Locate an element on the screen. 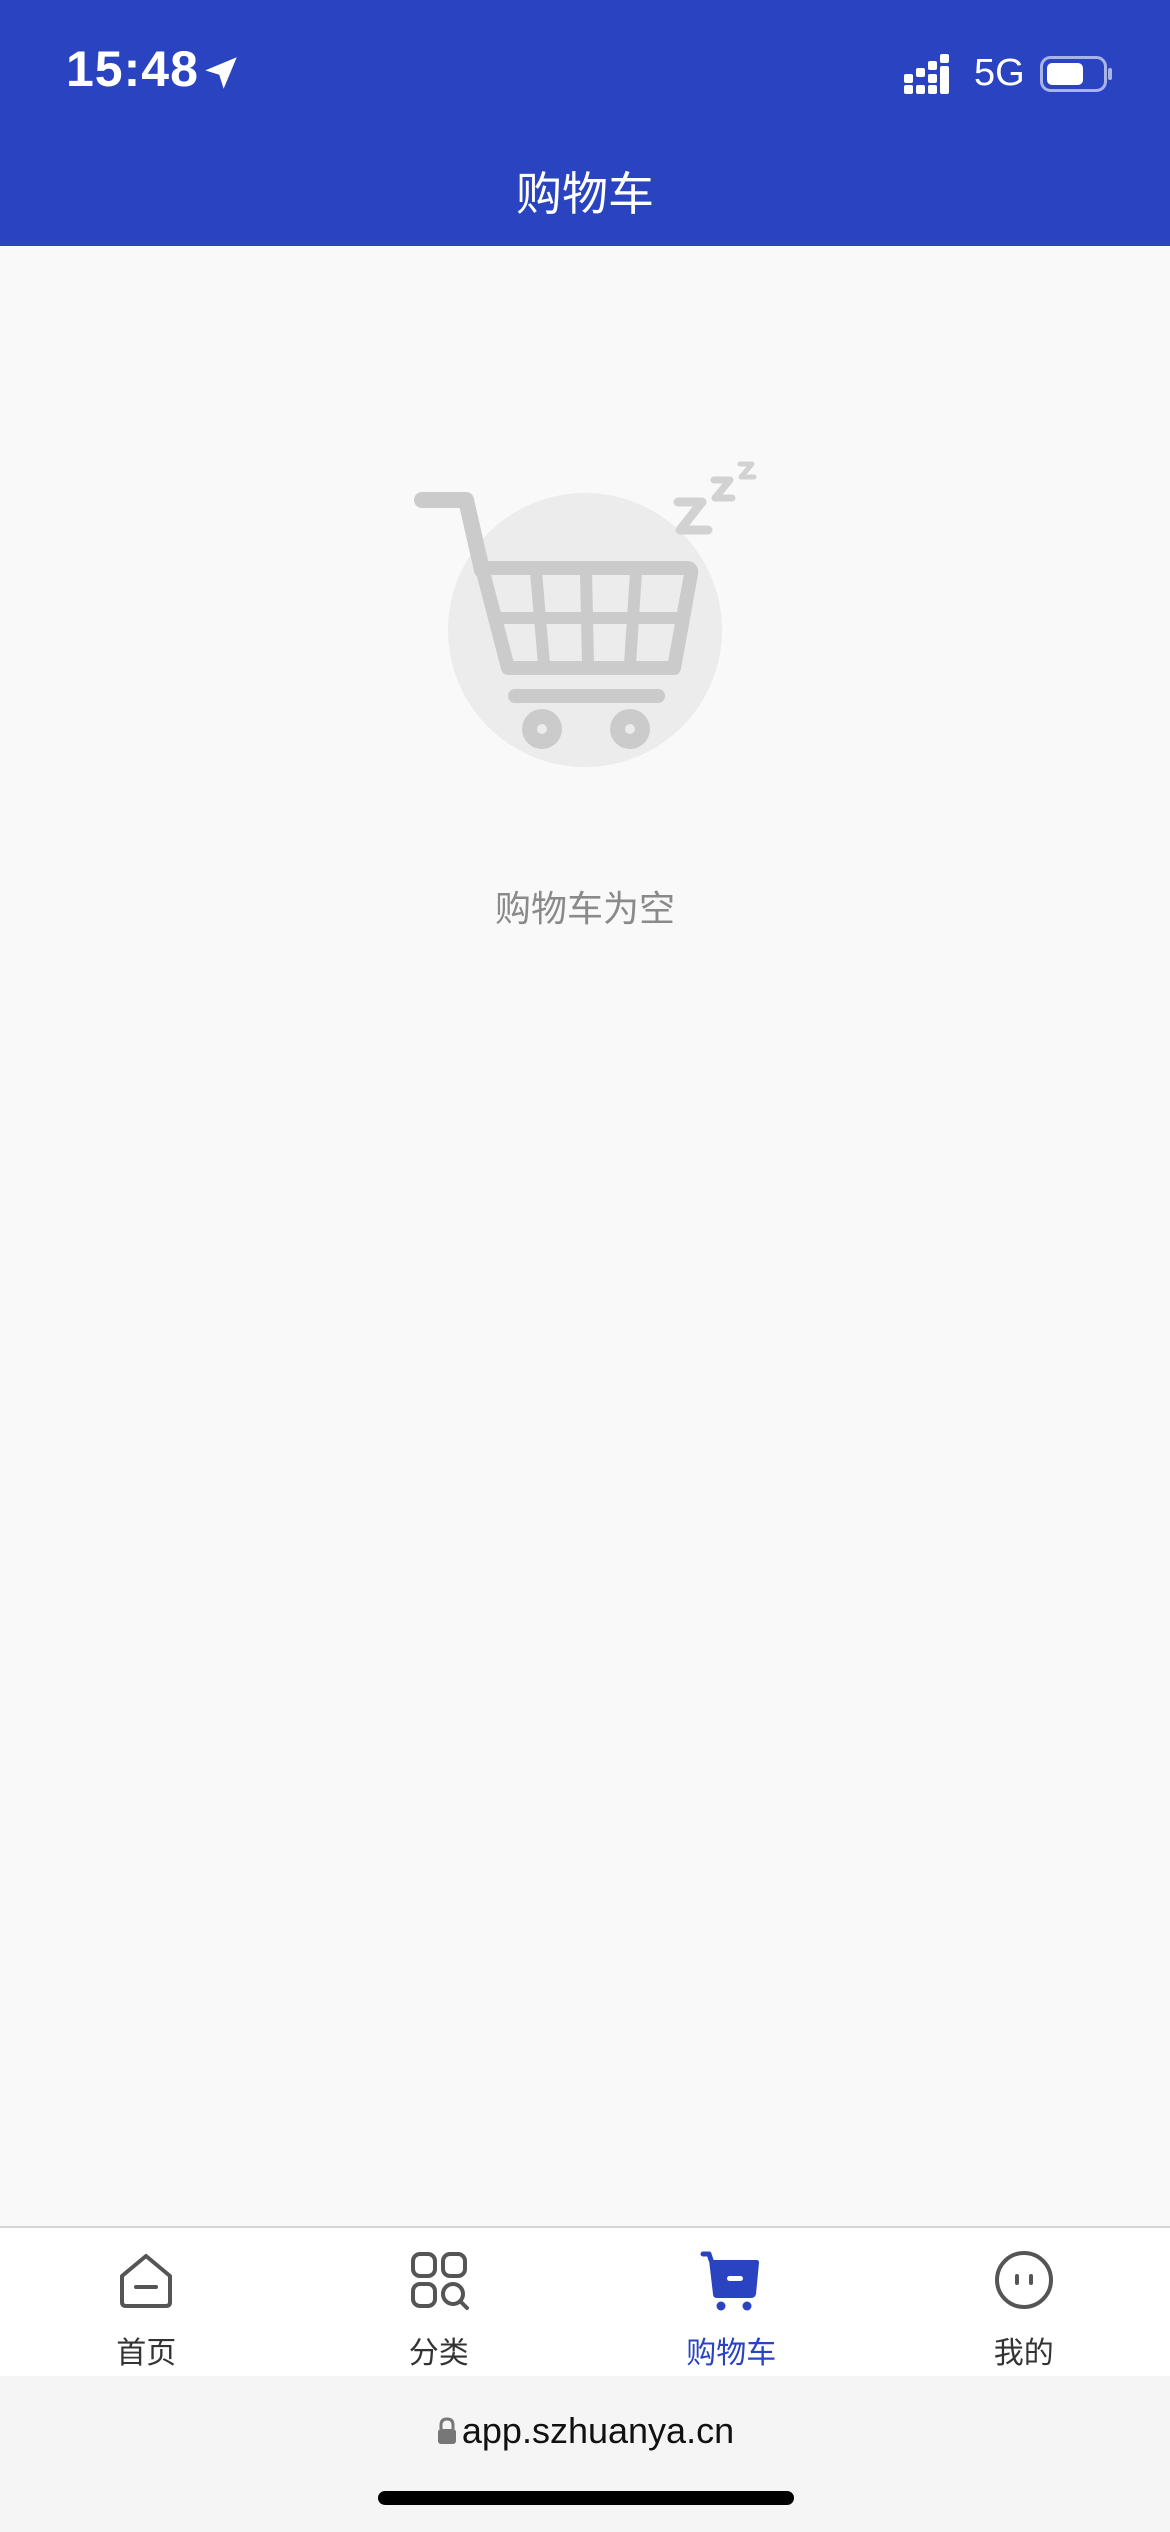 The image size is (1170, 2532). tab-home-label: 首页 is located at coordinates (146, 2353).